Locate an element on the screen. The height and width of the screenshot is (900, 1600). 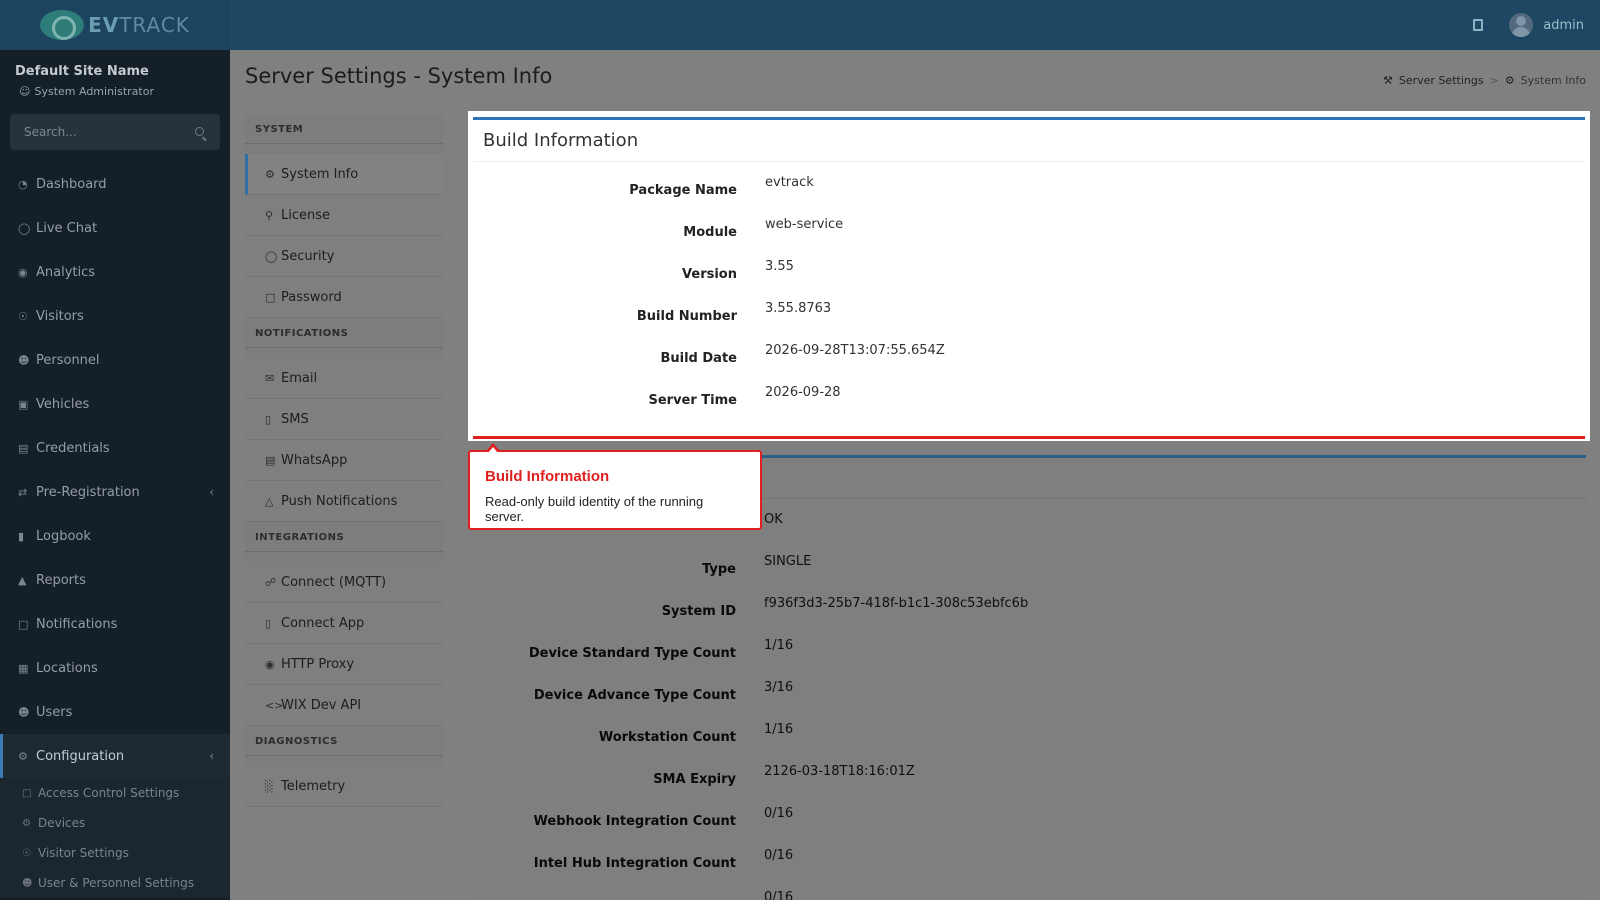
subnav-item-visitor-settings: ☉ Visitor Settings is located at coordinates (115, 853).